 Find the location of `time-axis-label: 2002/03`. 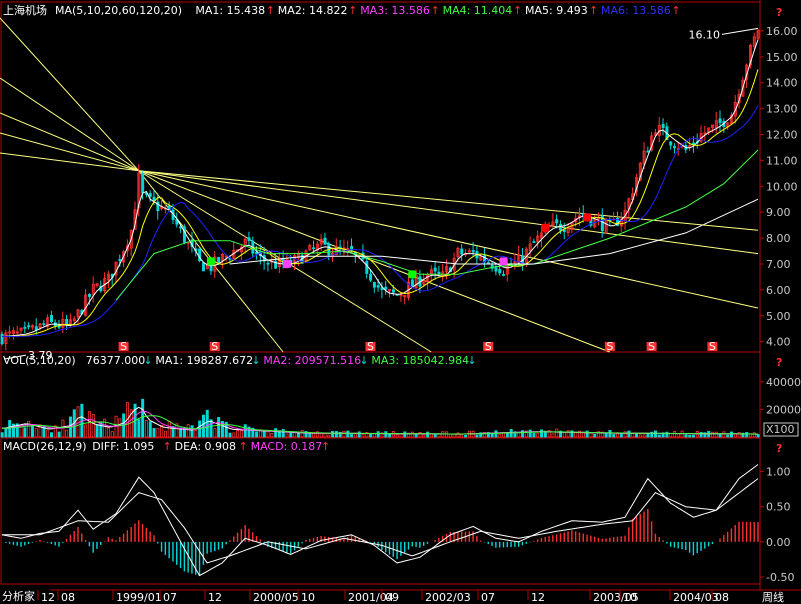

time-axis-label: 2002/03 is located at coordinates (448, 597).